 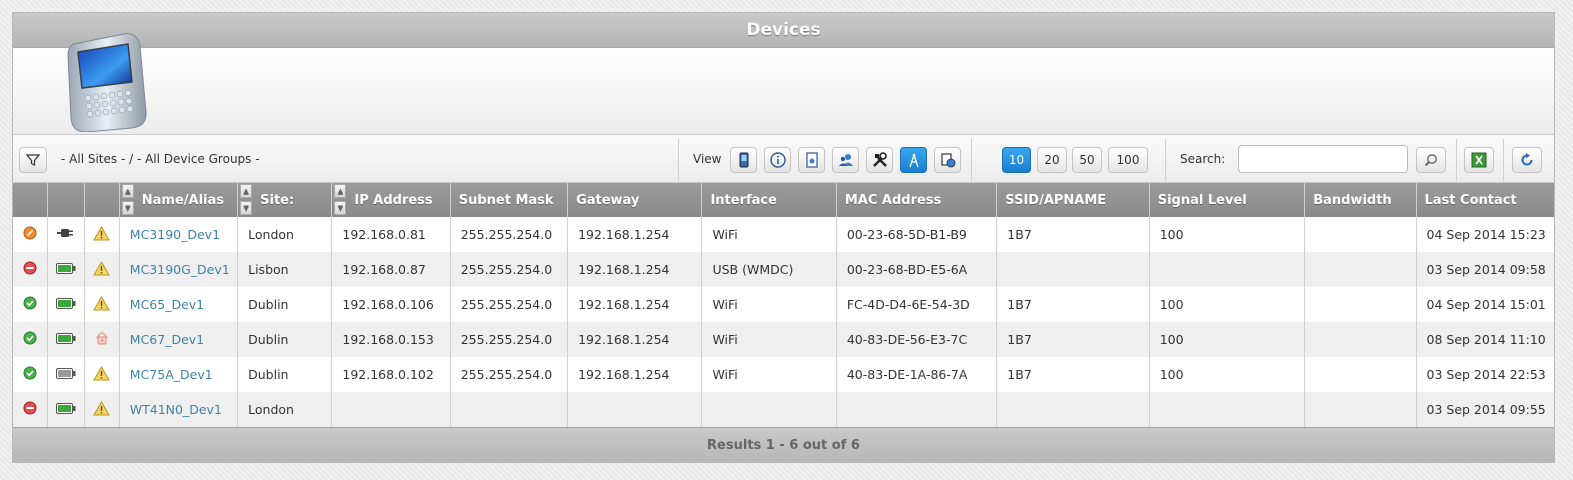 What do you see at coordinates (102, 234) in the screenshot?
I see `warning-icon` at bounding box center [102, 234].